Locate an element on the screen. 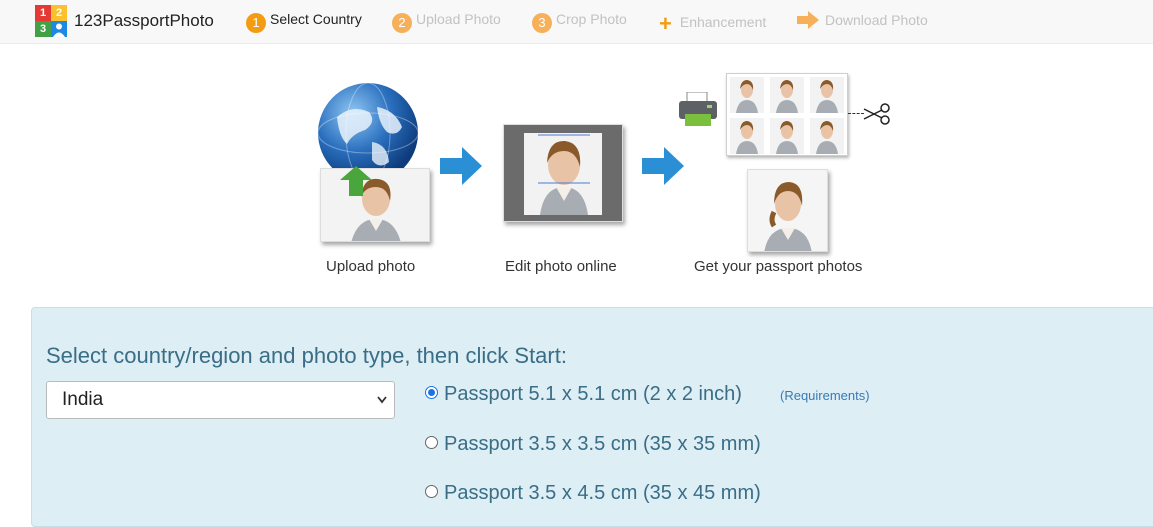  edit-photo-image is located at coordinates (563, 173).